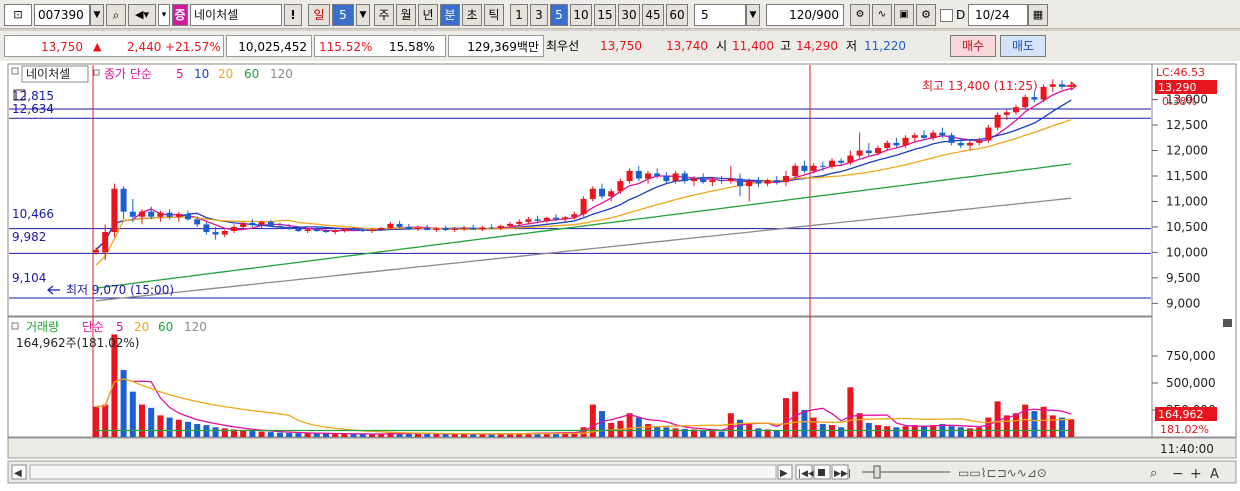 The width and height of the screenshot is (1240, 491). I want to click on calendar-icon: ▦, so click(1038, 15).